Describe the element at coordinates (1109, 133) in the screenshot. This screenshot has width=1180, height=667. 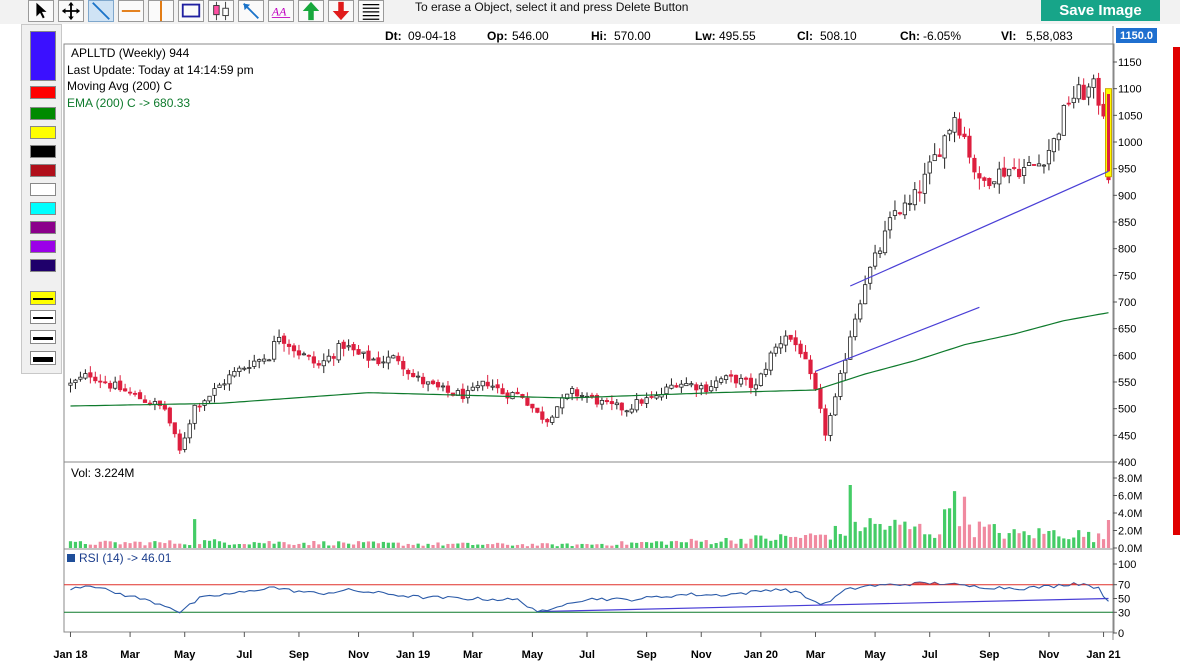
I see `last-candle` at that location.